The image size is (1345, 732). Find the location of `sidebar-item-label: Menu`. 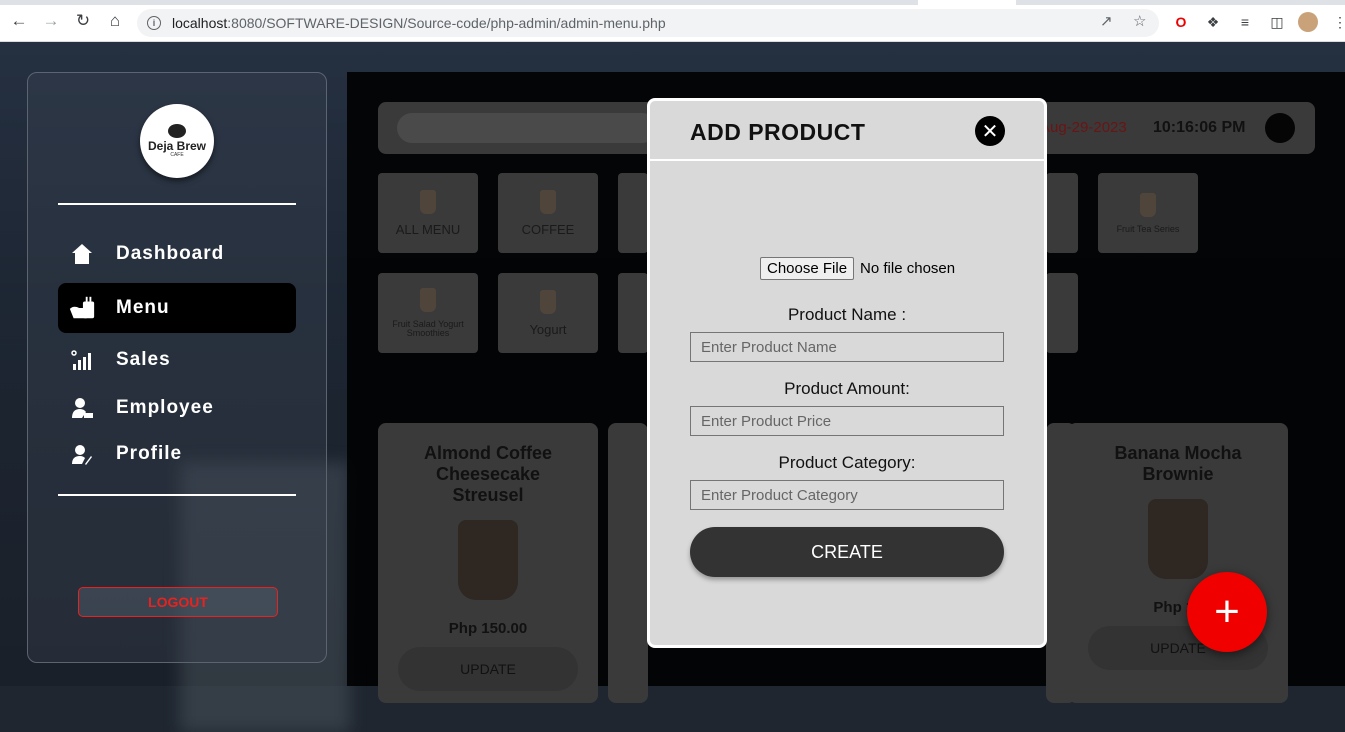

sidebar-item-label: Menu is located at coordinates (143, 307).